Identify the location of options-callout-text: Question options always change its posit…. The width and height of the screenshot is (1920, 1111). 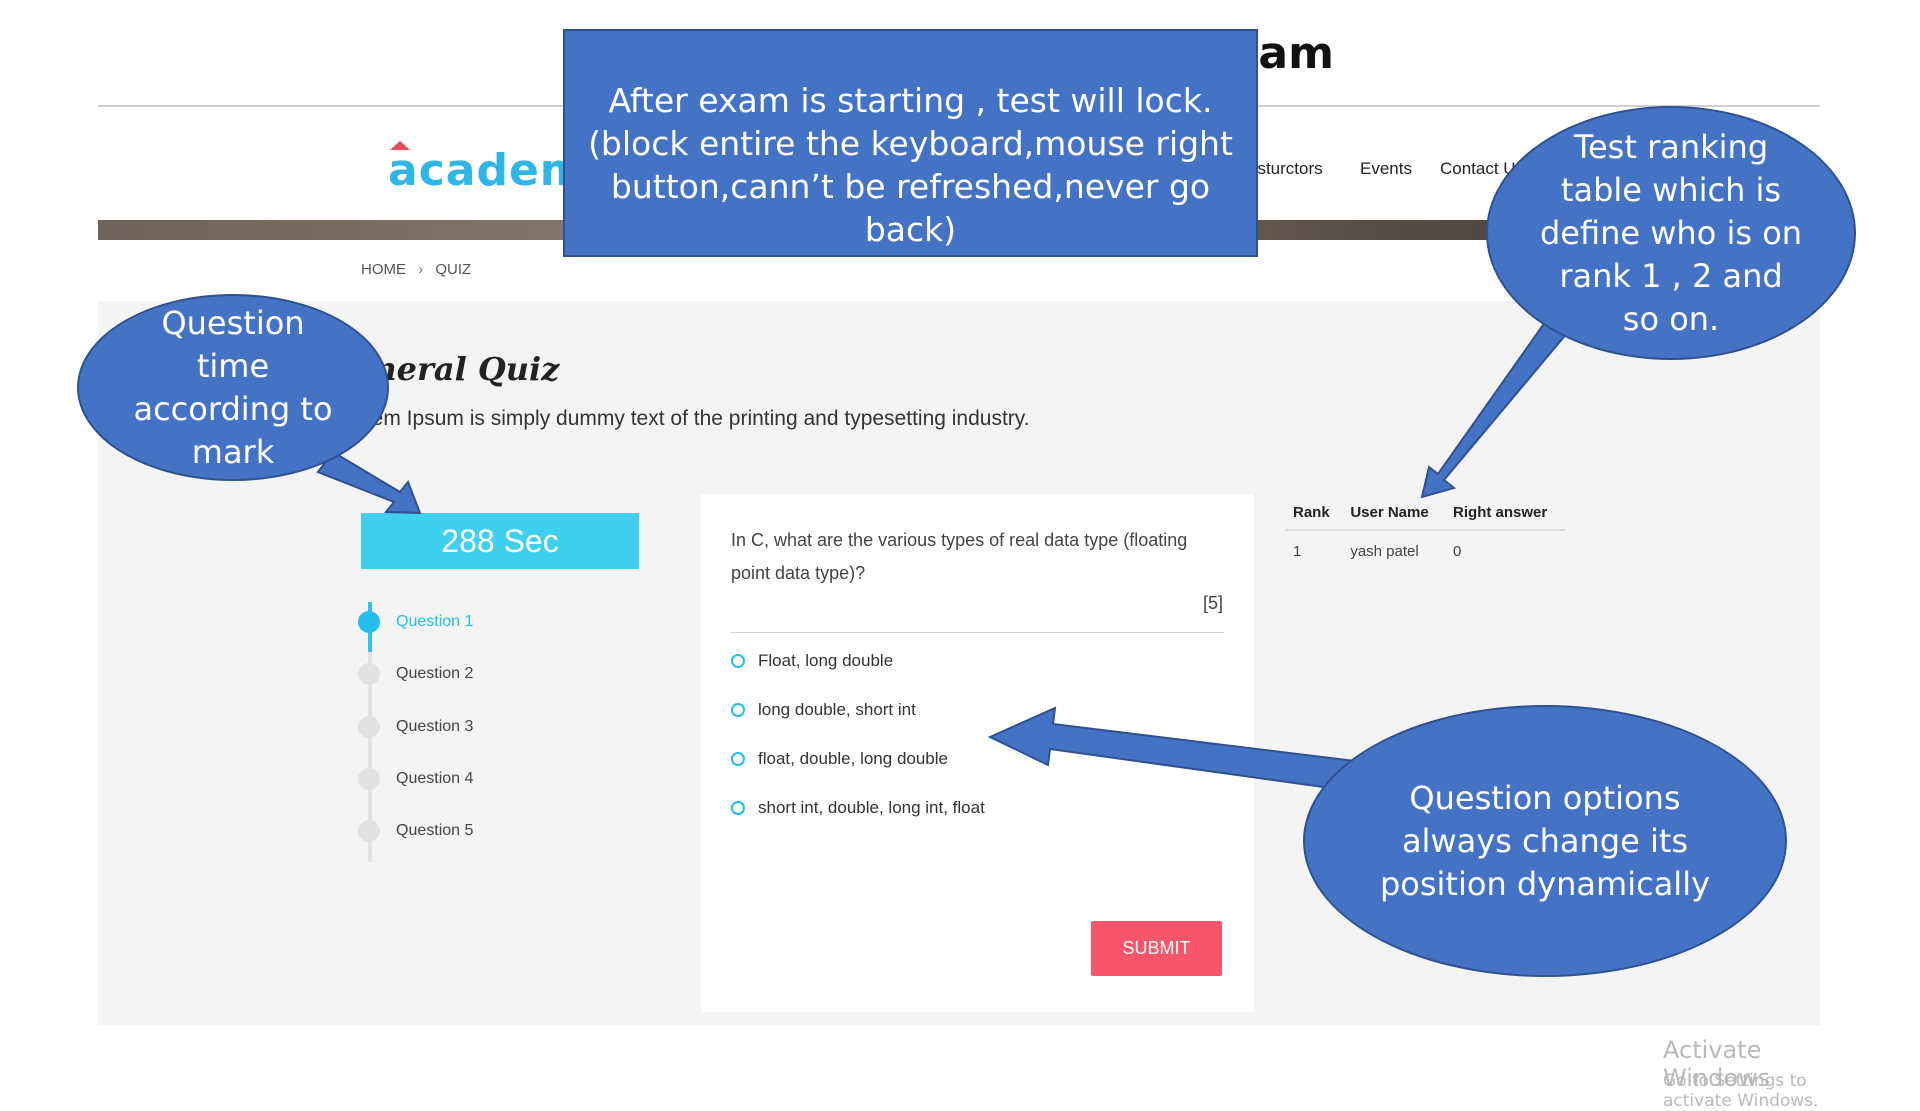
(1545, 840).